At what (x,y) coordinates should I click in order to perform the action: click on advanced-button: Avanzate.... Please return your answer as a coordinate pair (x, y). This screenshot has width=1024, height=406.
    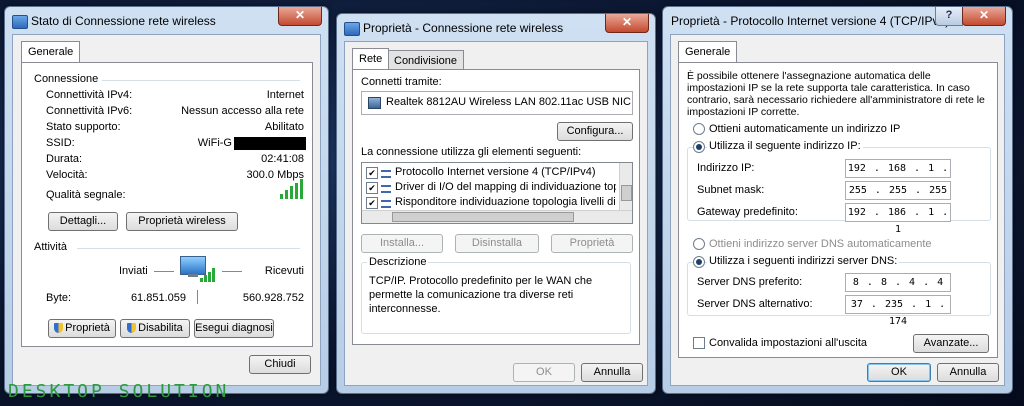
    Looking at the image, I should click on (951, 343).